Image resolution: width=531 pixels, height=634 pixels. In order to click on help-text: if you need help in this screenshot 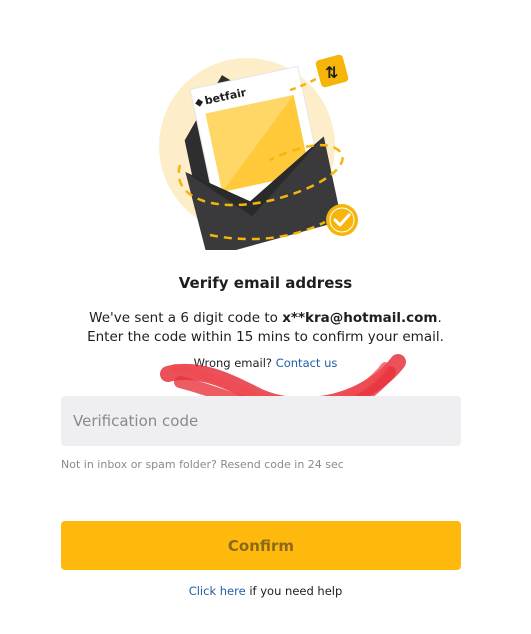, I will do `click(294, 591)`.